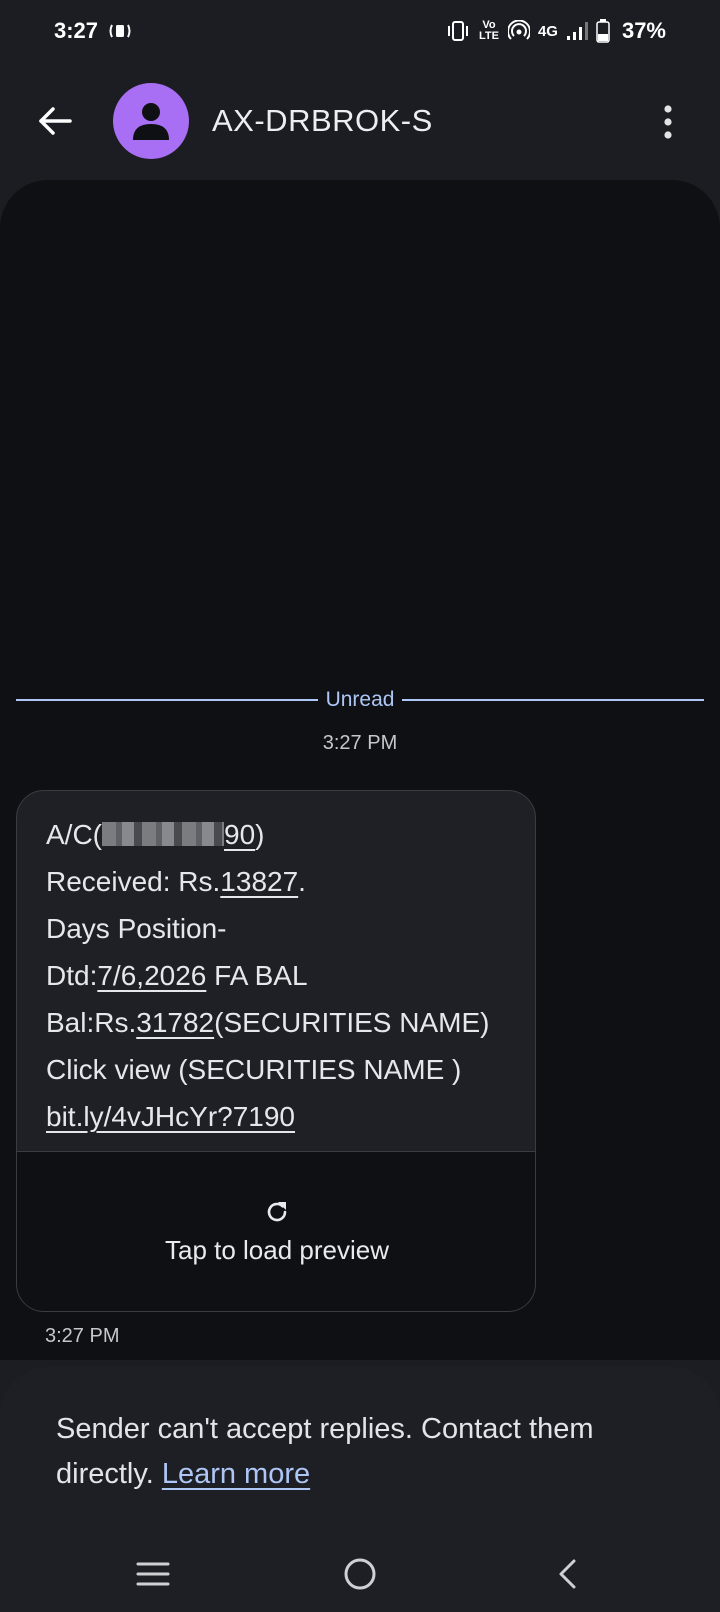 This screenshot has height=1612, width=720. Describe the element at coordinates (170, 1116) in the screenshot. I see `url-link: bit.ly/4vJHcYr?7190` at that location.